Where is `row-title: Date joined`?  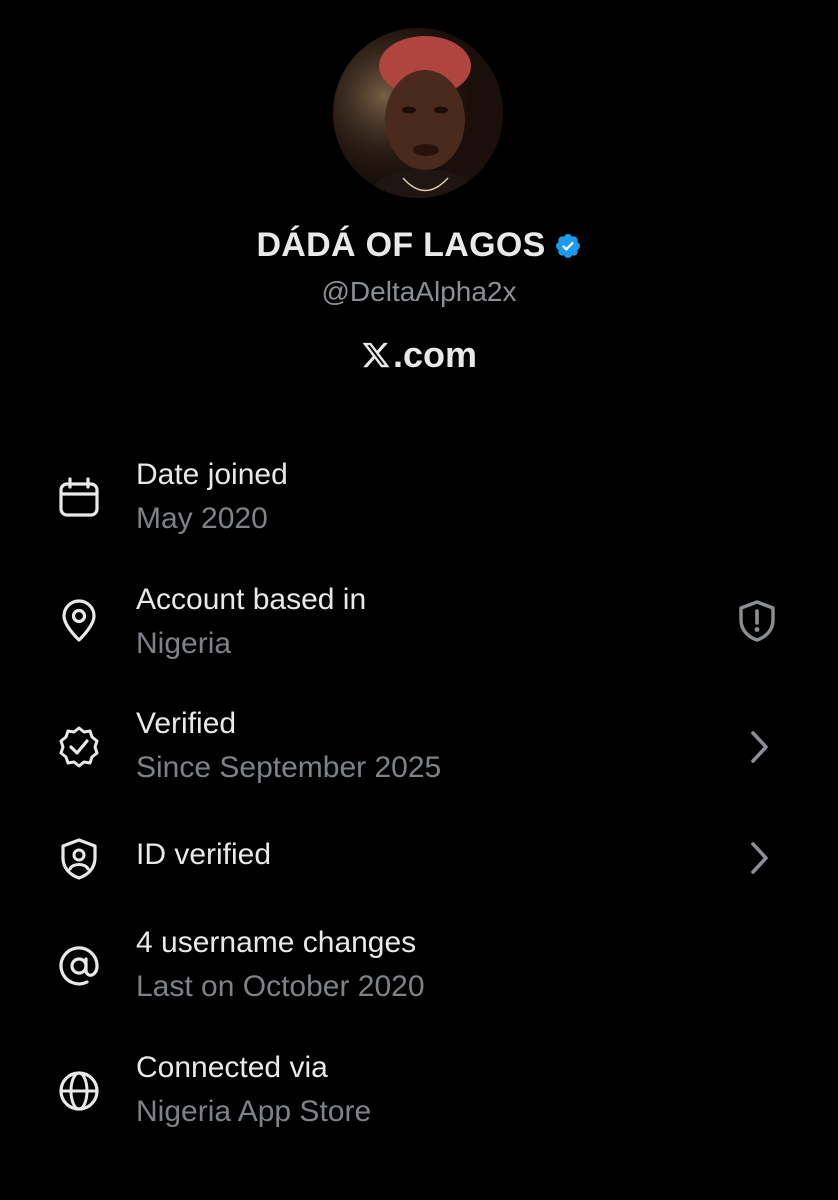 row-title: Date joined is located at coordinates (212, 474).